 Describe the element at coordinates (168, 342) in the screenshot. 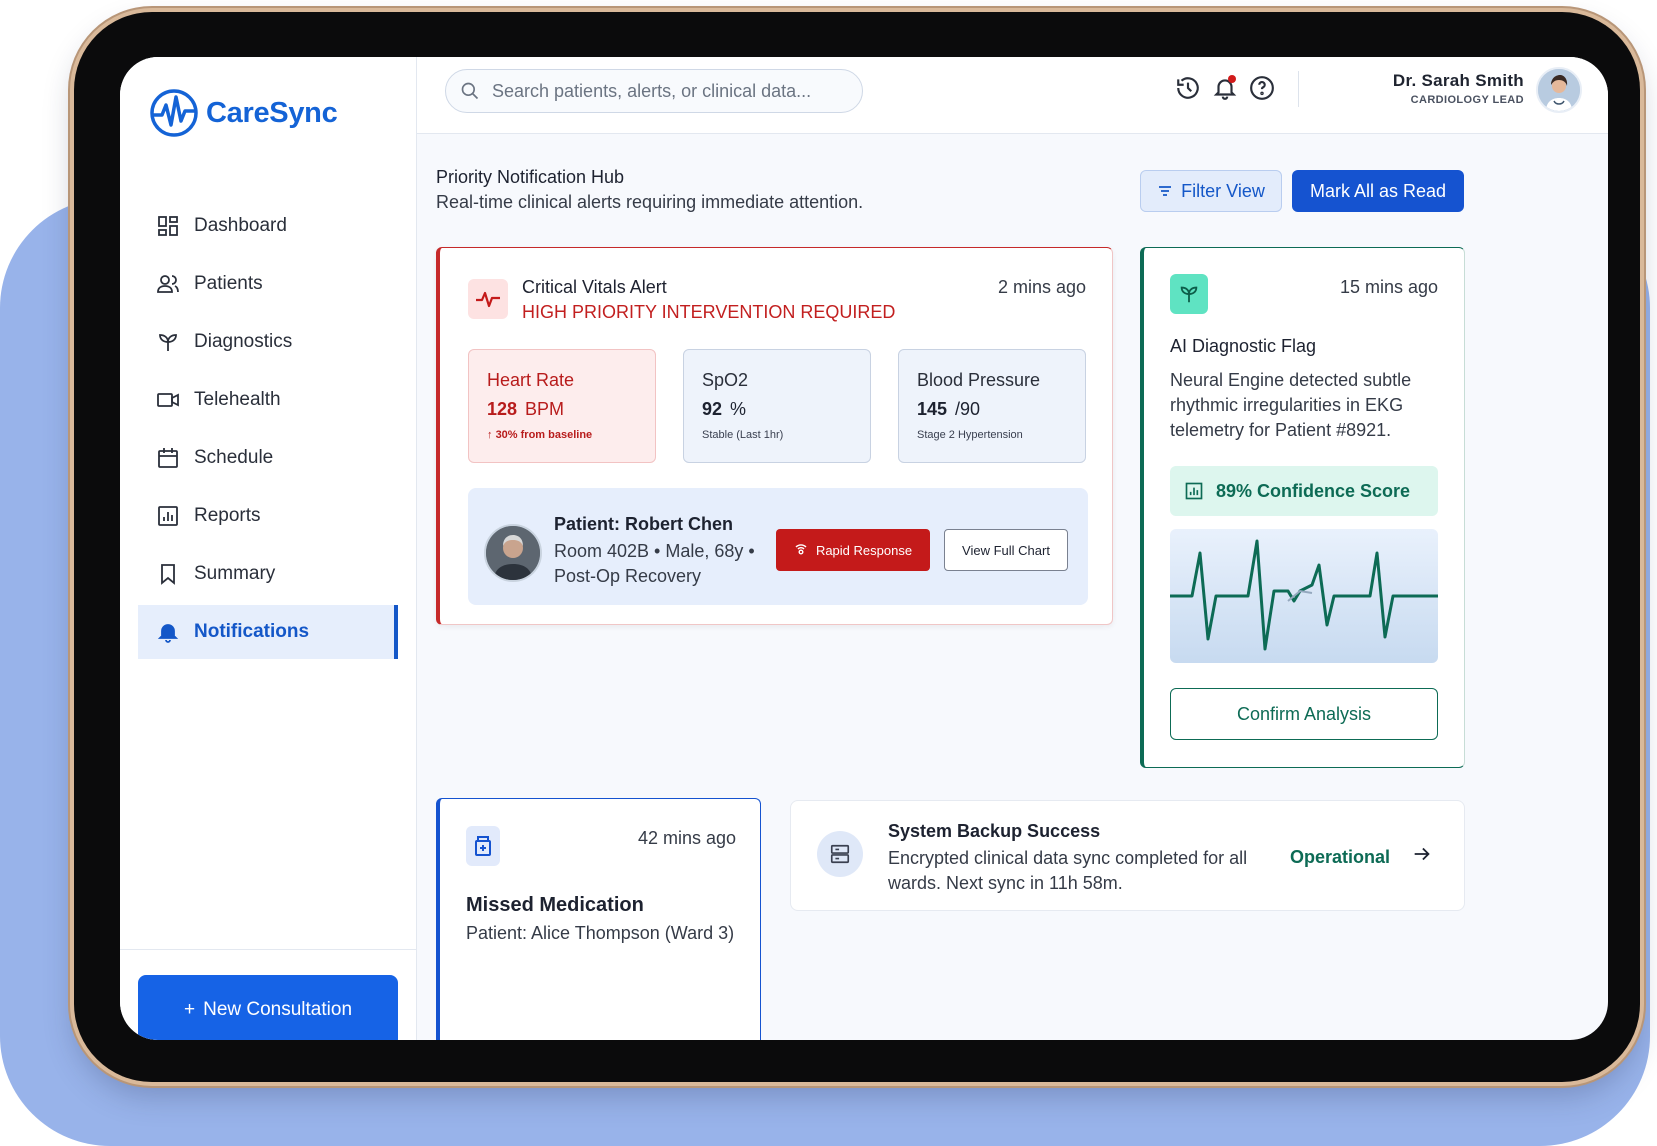

I see `diagnostics-icon` at that location.